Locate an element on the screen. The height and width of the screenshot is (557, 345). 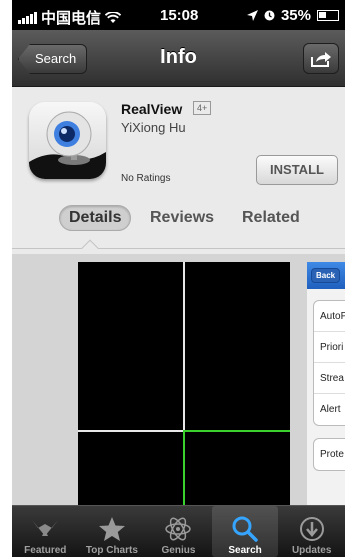
atom-icon is located at coordinates (178, 529).